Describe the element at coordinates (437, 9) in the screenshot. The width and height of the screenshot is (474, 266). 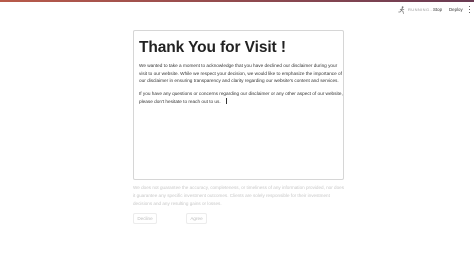
I see `stop-button: Stop` at that location.